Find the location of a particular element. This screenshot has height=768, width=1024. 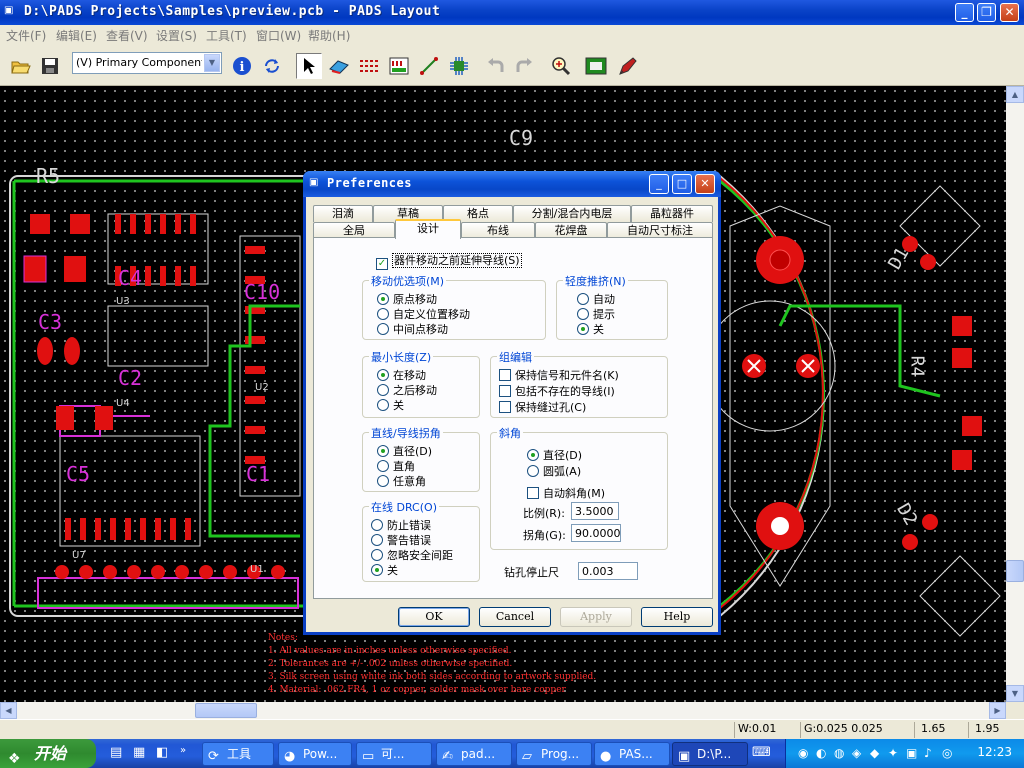

move-by-origin-radio: 原点移动 is located at coordinates (407, 299).